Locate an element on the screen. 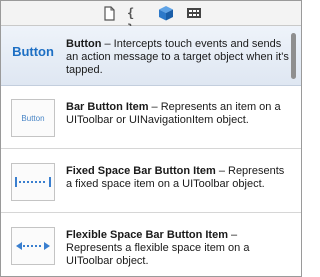 The height and width of the screenshot is (277, 320). file-template-library-tab is located at coordinates (109, 13).